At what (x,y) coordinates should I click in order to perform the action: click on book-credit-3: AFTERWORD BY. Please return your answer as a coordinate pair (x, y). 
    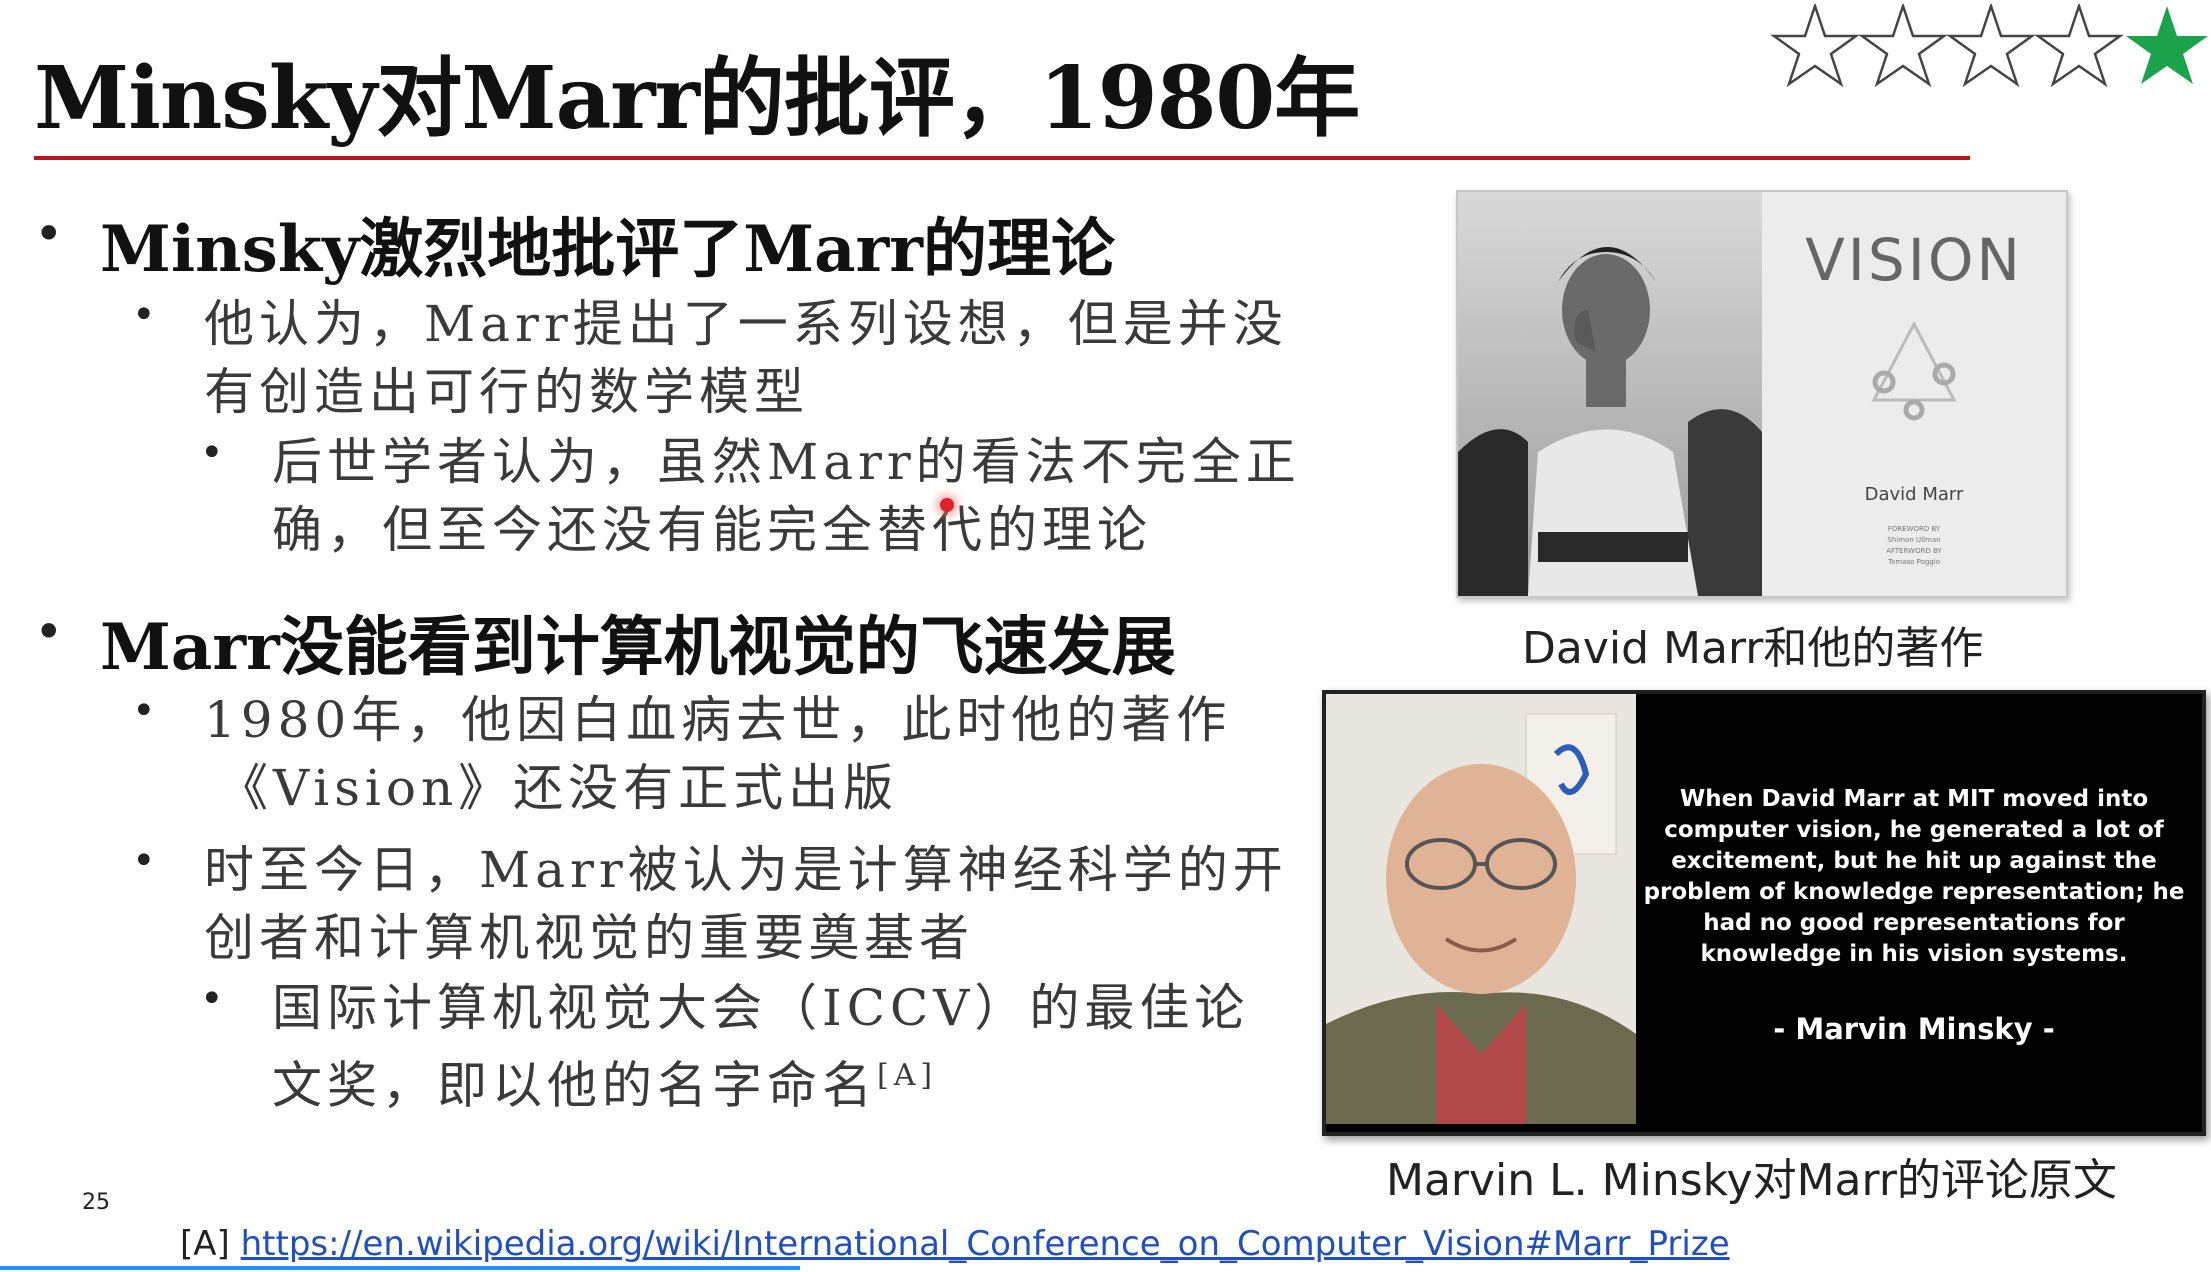
    Looking at the image, I should click on (1914, 551).